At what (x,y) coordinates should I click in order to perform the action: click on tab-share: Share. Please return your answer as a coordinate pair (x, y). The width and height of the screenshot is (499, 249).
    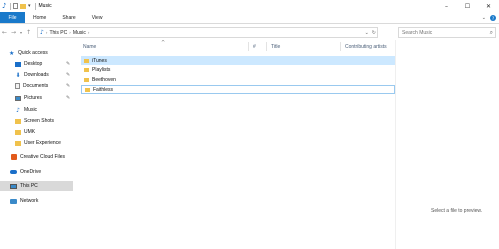
    Looking at the image, I should click on (68, 17).